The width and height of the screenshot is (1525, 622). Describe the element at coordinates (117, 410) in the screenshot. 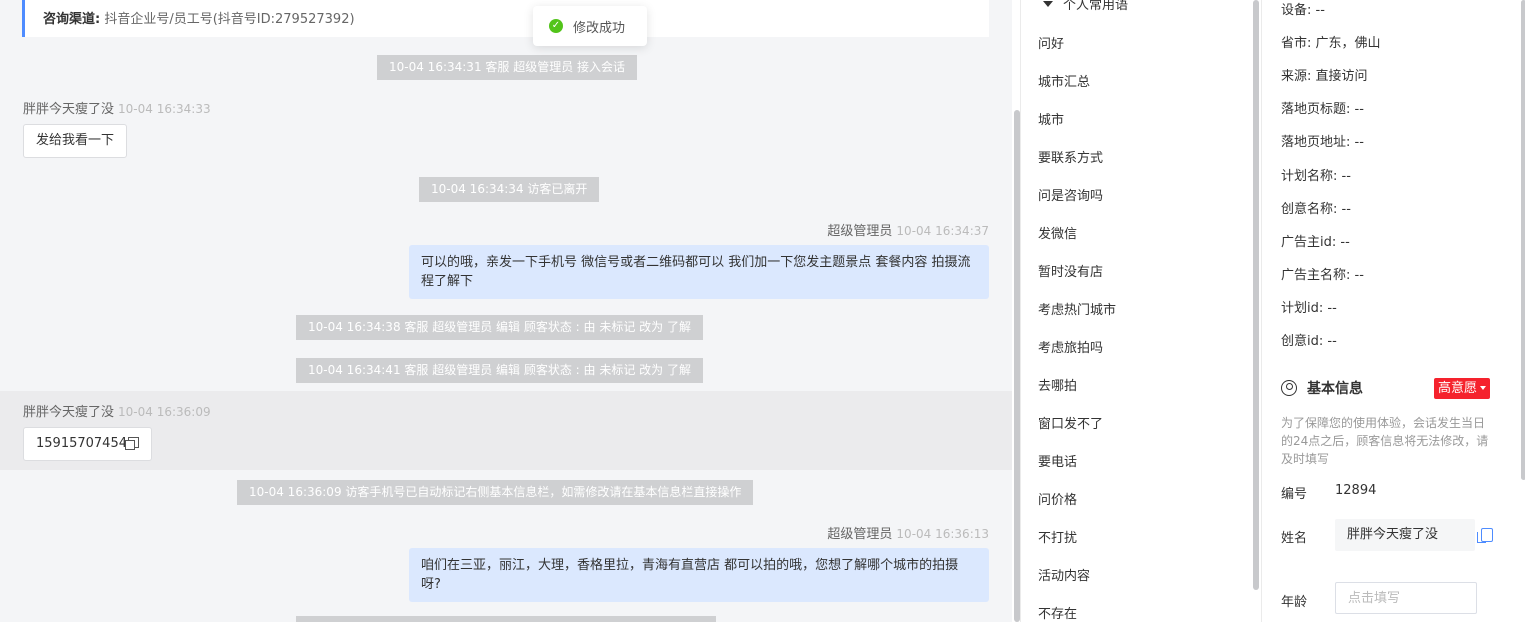

I see `message-meta: 胖胖今天瘦了没 10-04 16:36:09` at that location.